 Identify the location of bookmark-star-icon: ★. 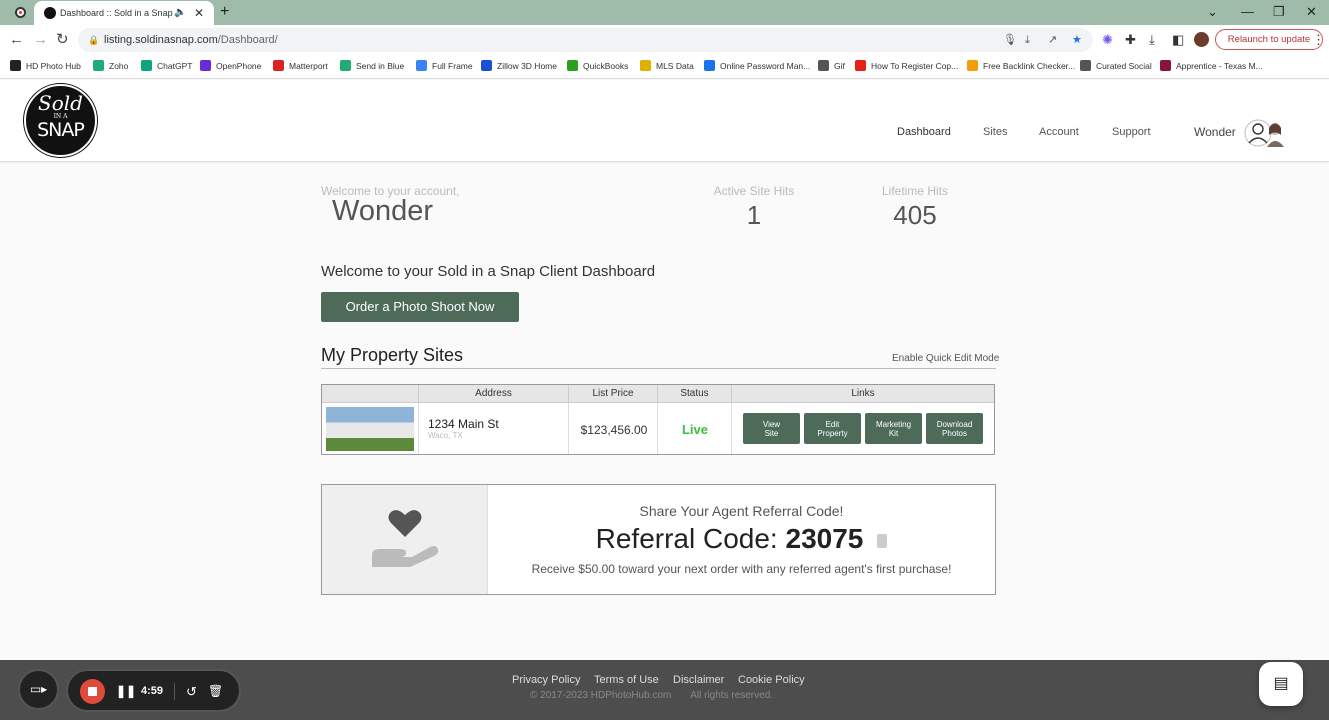
(1077, 40).